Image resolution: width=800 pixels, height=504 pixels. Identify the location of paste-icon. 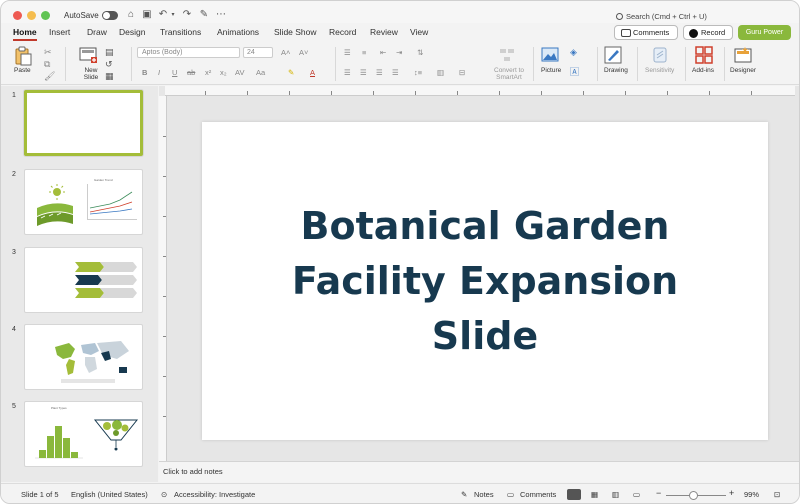
(23, 56).